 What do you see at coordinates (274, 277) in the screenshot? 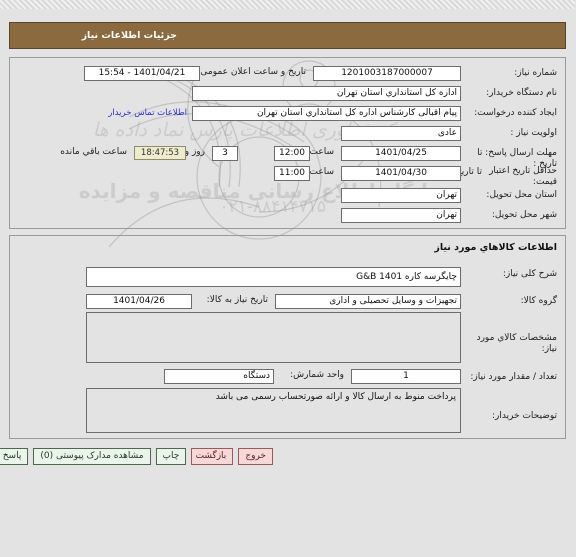
I see `field-general-description: چایگرسه کاره G&B 1401` at bounding box center [274, 277].